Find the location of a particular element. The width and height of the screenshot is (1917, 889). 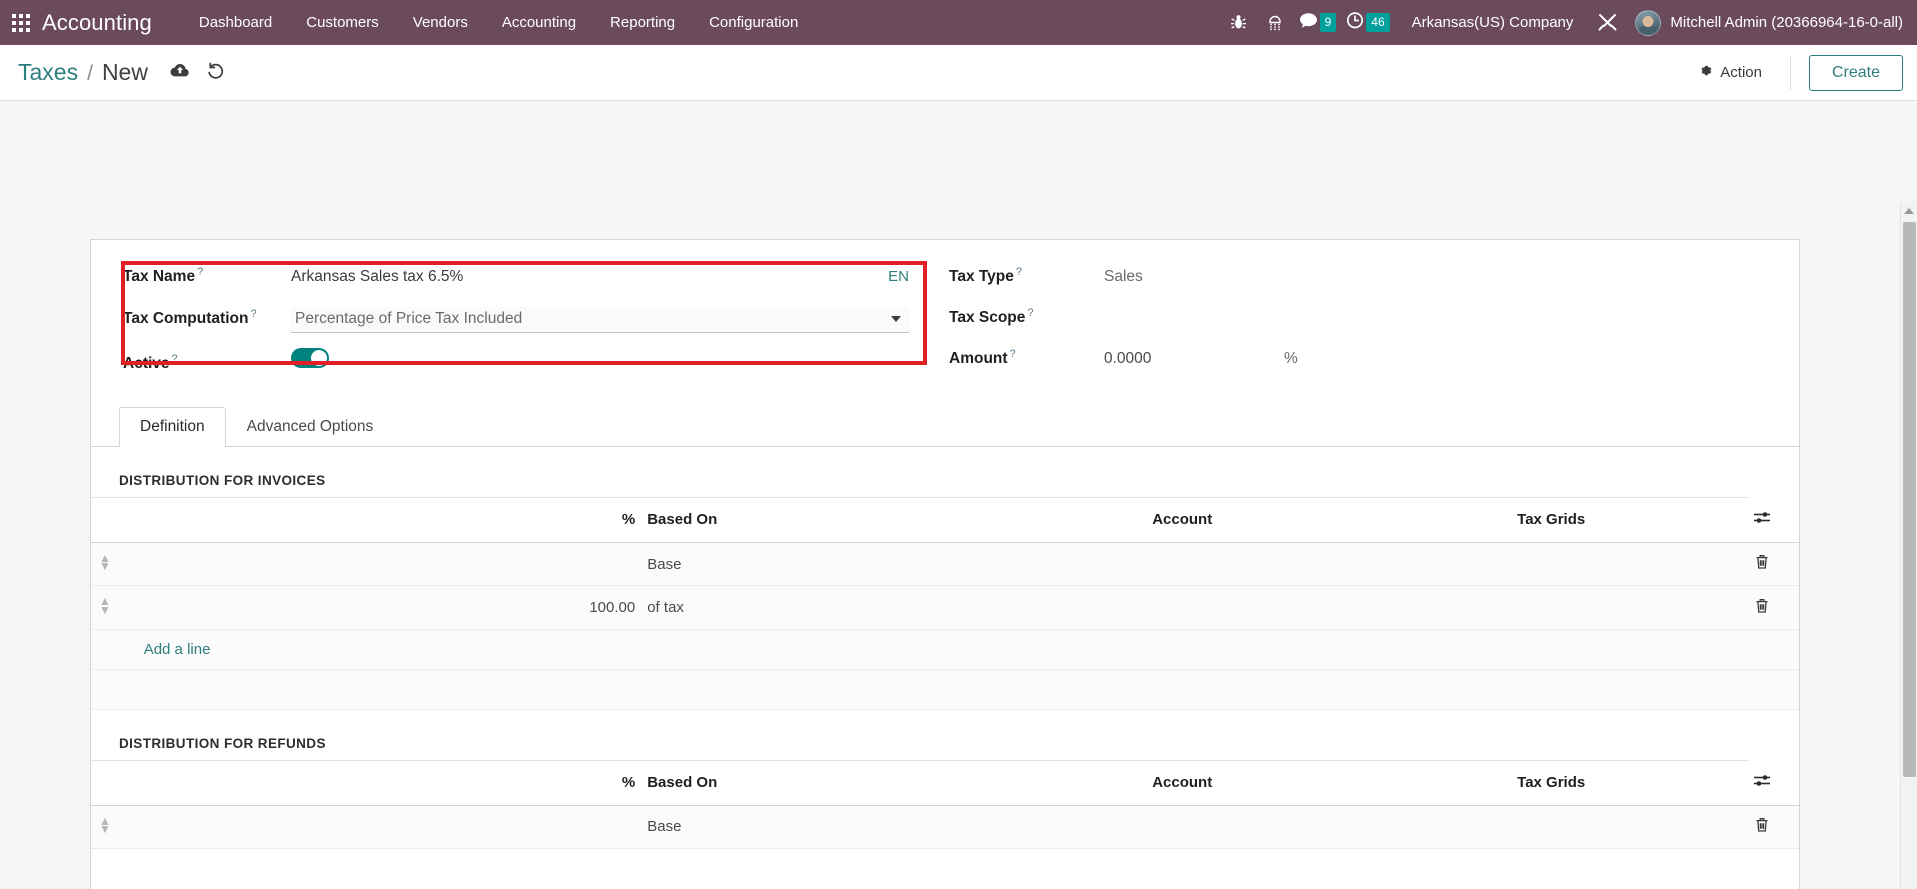

cell-percent: 100.00 is located at coordinates (391, 607).